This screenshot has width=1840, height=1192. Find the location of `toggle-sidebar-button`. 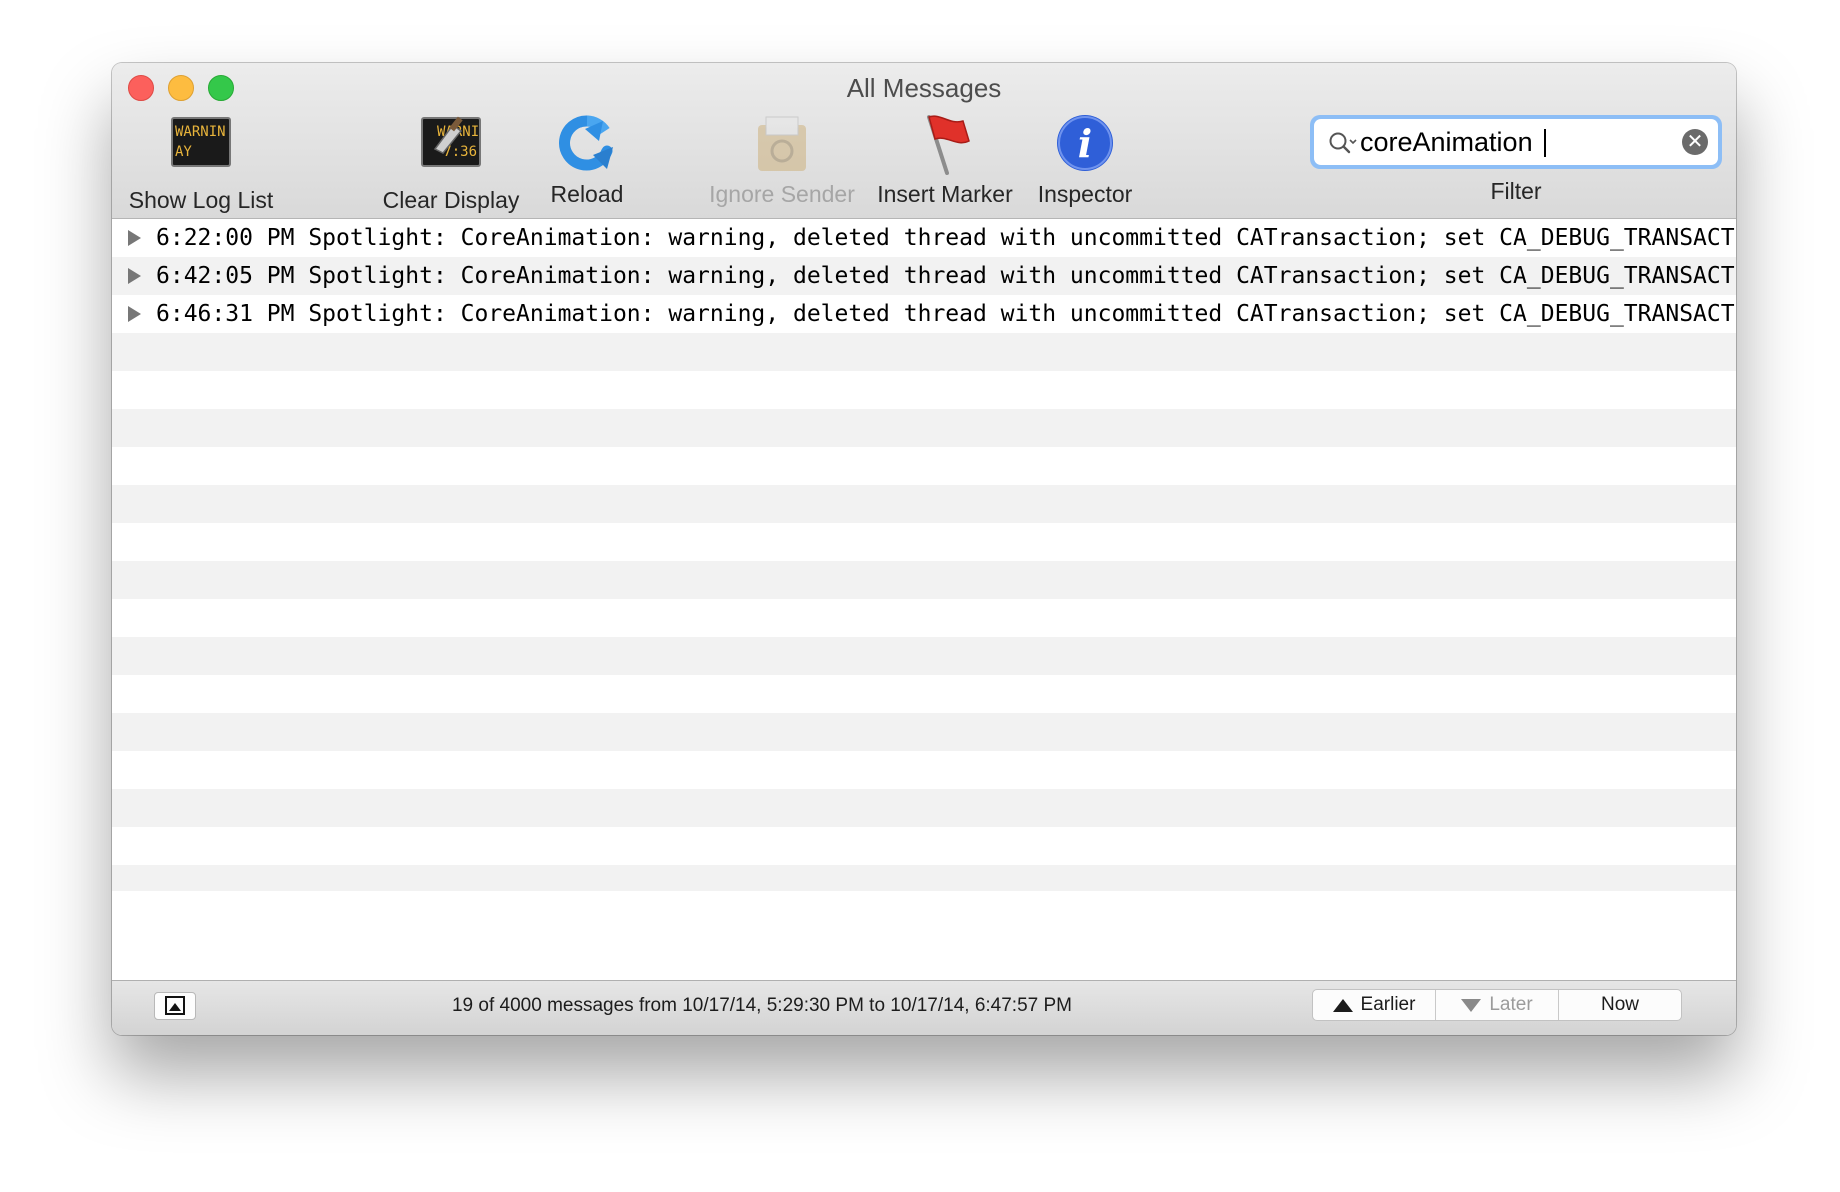

toggle-sidebar-button is located at coordinates (175, 1006).